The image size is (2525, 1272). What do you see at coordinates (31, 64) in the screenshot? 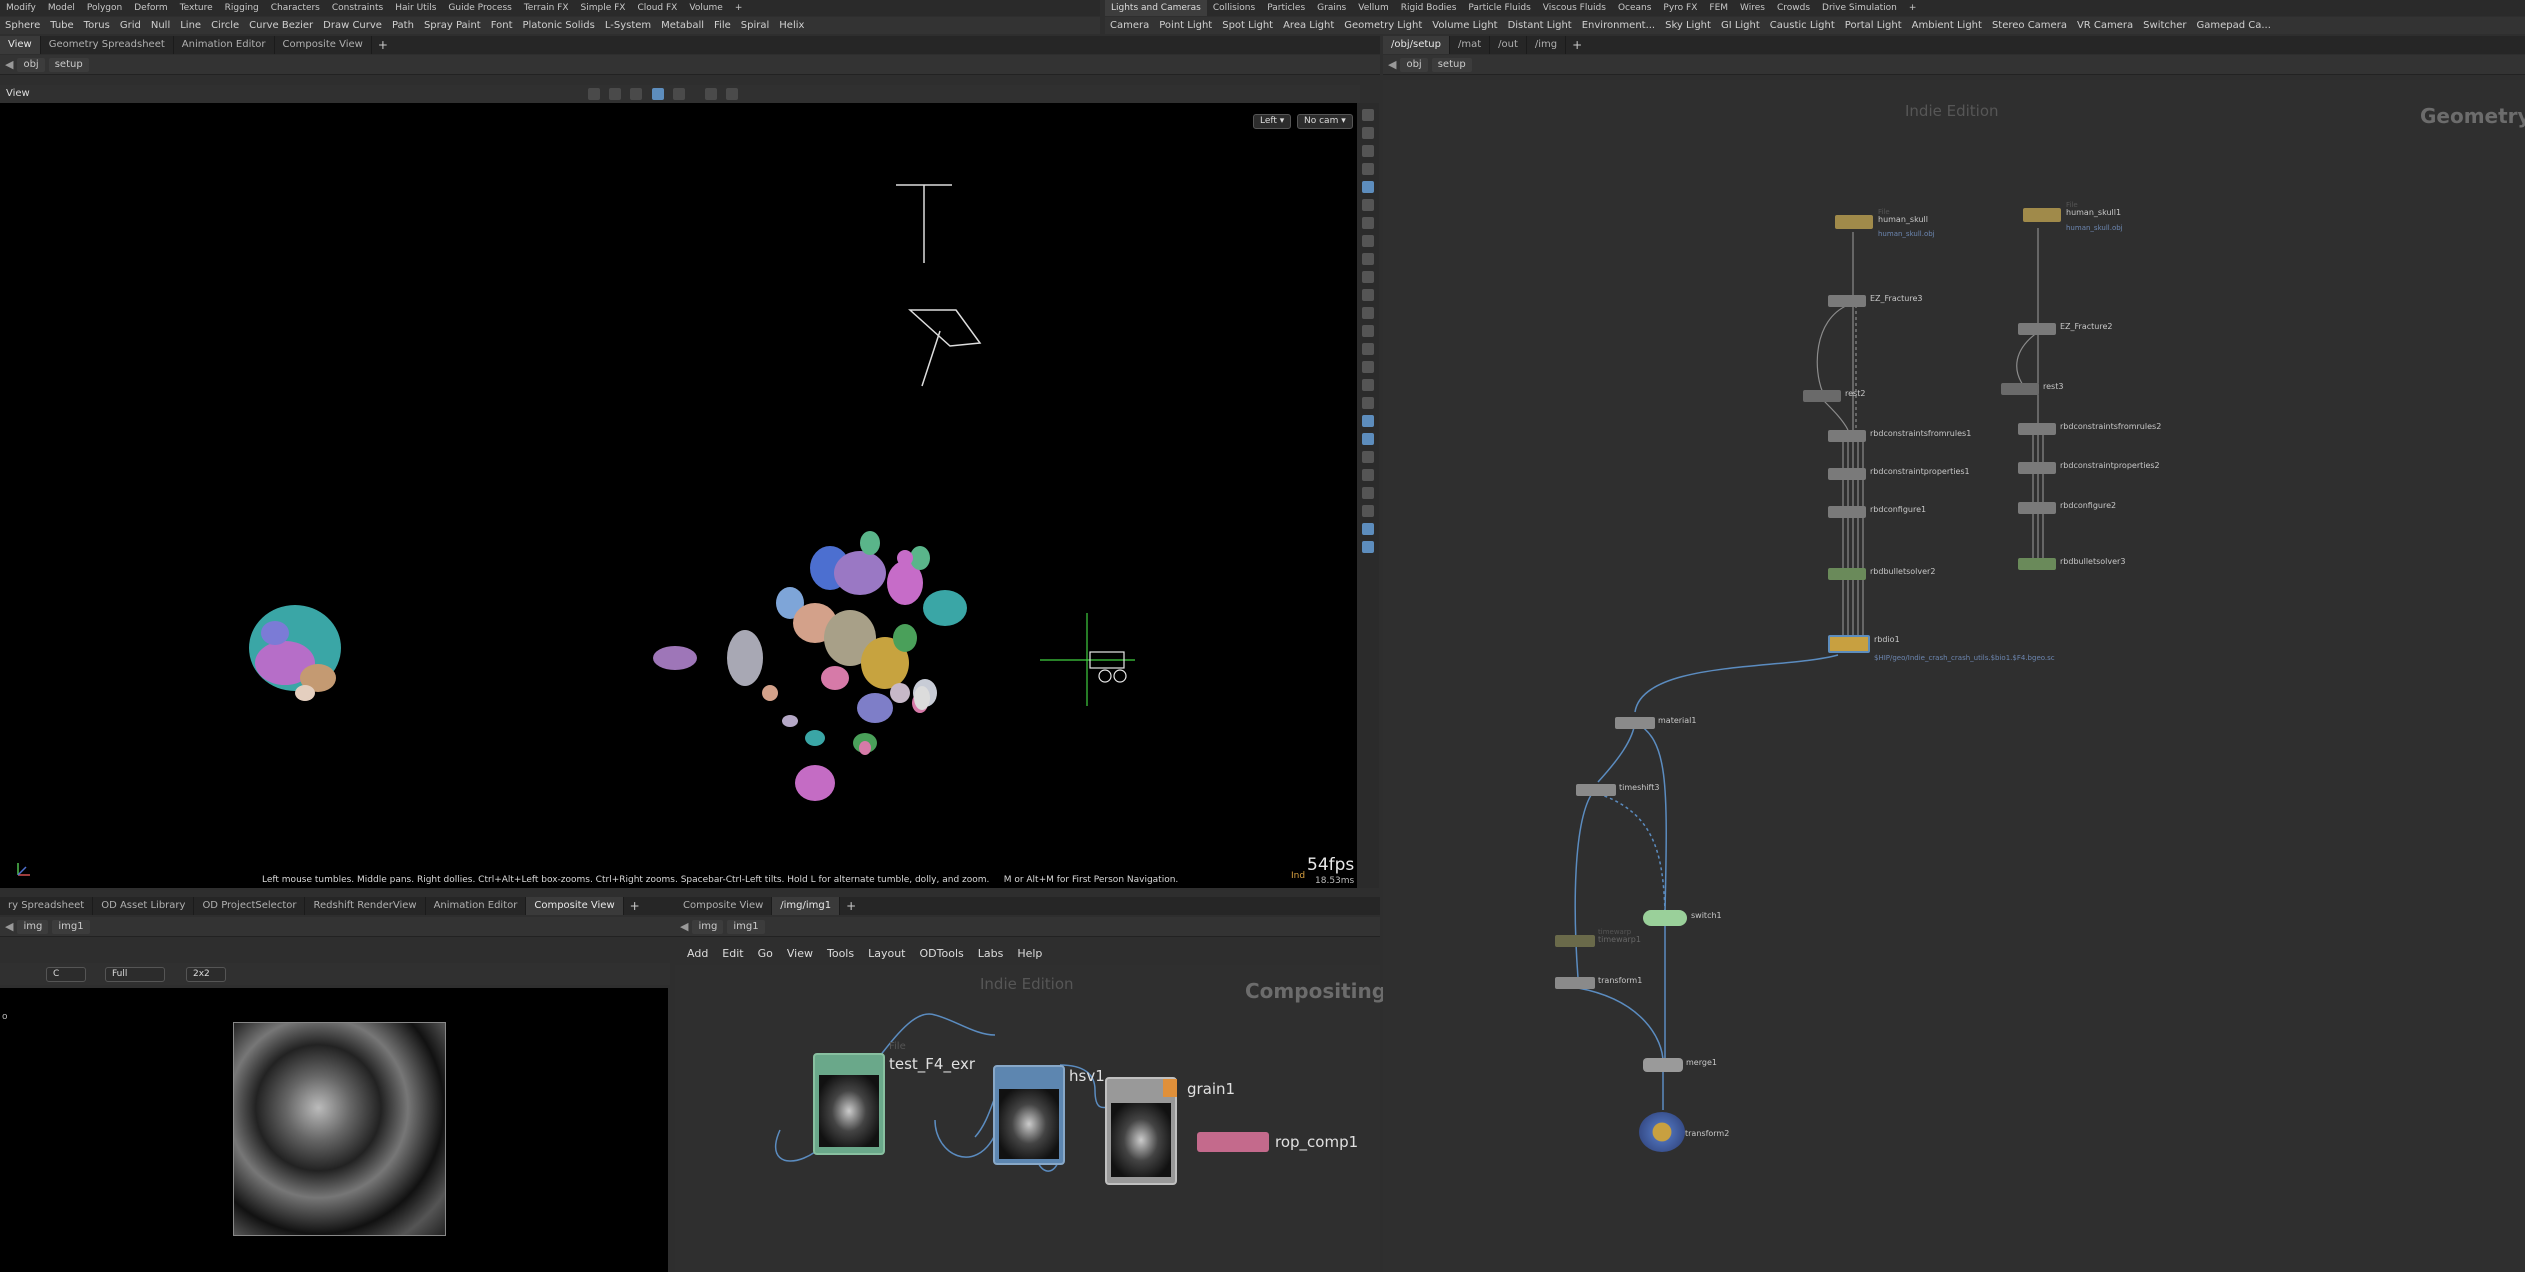
I see `path-net: obj` at bounding box center [31, 64].